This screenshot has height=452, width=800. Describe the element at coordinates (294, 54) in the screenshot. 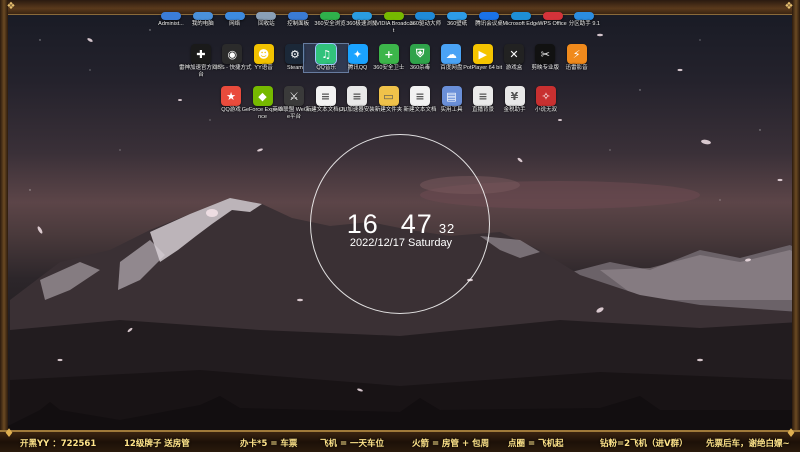

I see `steam-icon: ⚙` at that location.